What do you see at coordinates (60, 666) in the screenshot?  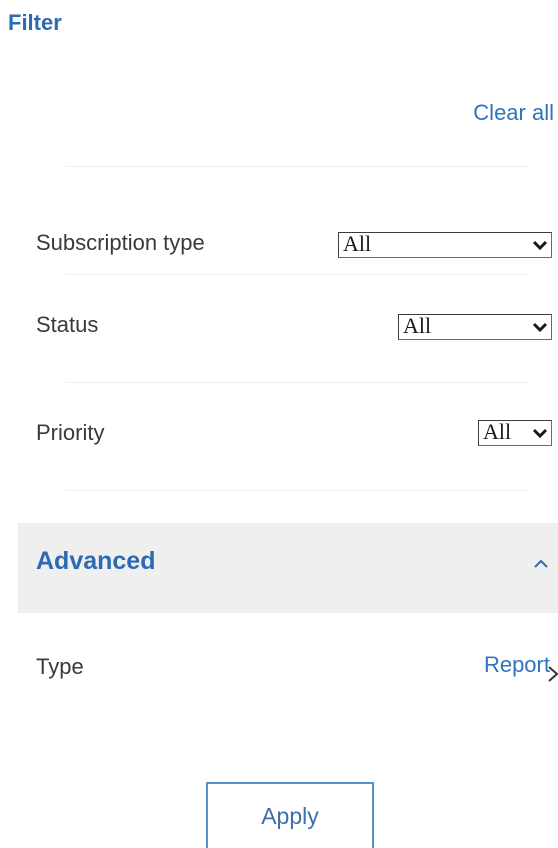 I see `type-label: Type` at bounding box center [60, 666].